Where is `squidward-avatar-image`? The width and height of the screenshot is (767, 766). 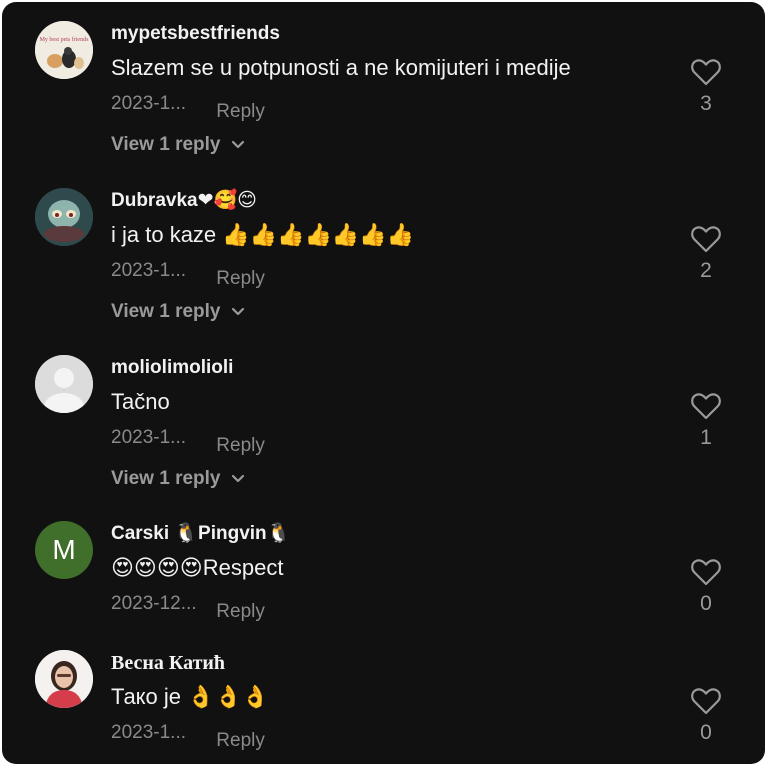 squidward-avatar-image is located at coordinates (64, 217).